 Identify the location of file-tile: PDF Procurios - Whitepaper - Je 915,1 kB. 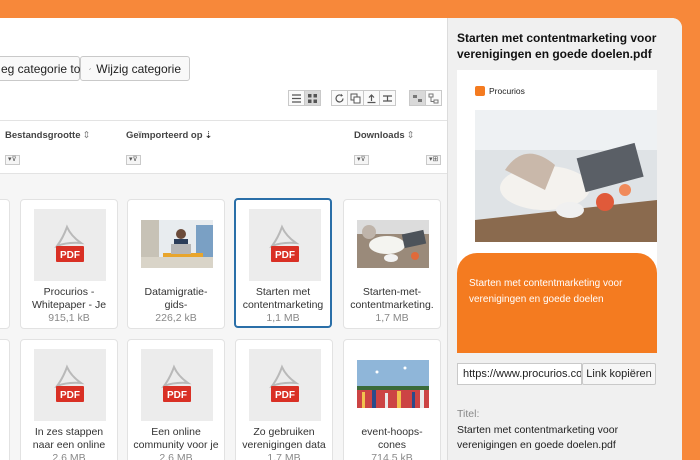
(69, 264).